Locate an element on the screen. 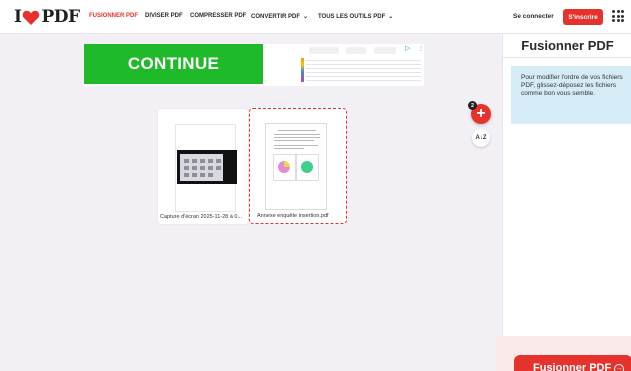  nav-diviser-pdf: DIVISER PDF is located at coordinates (164, 16).